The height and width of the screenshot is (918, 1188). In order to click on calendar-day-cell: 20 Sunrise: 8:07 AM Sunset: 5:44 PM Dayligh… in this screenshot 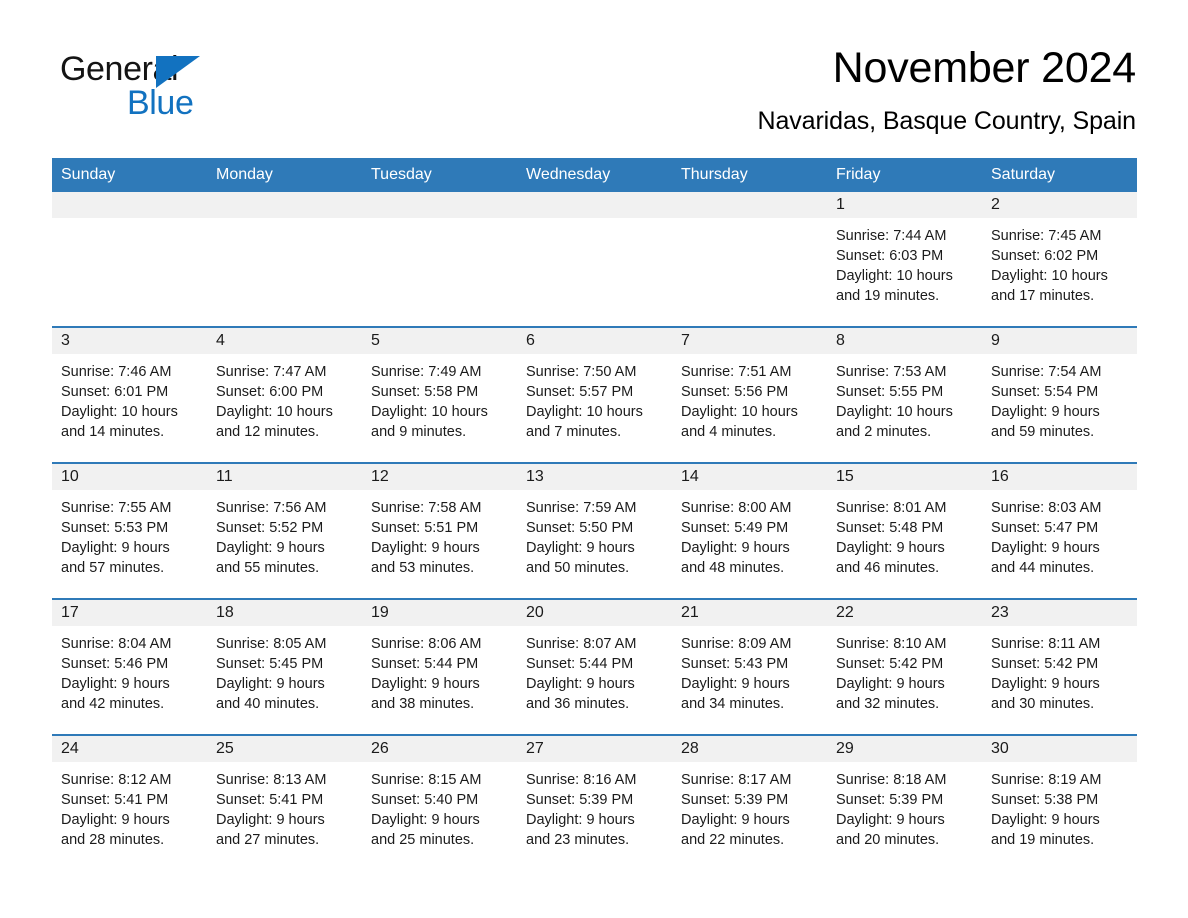, I will do `click(594, 663)`.